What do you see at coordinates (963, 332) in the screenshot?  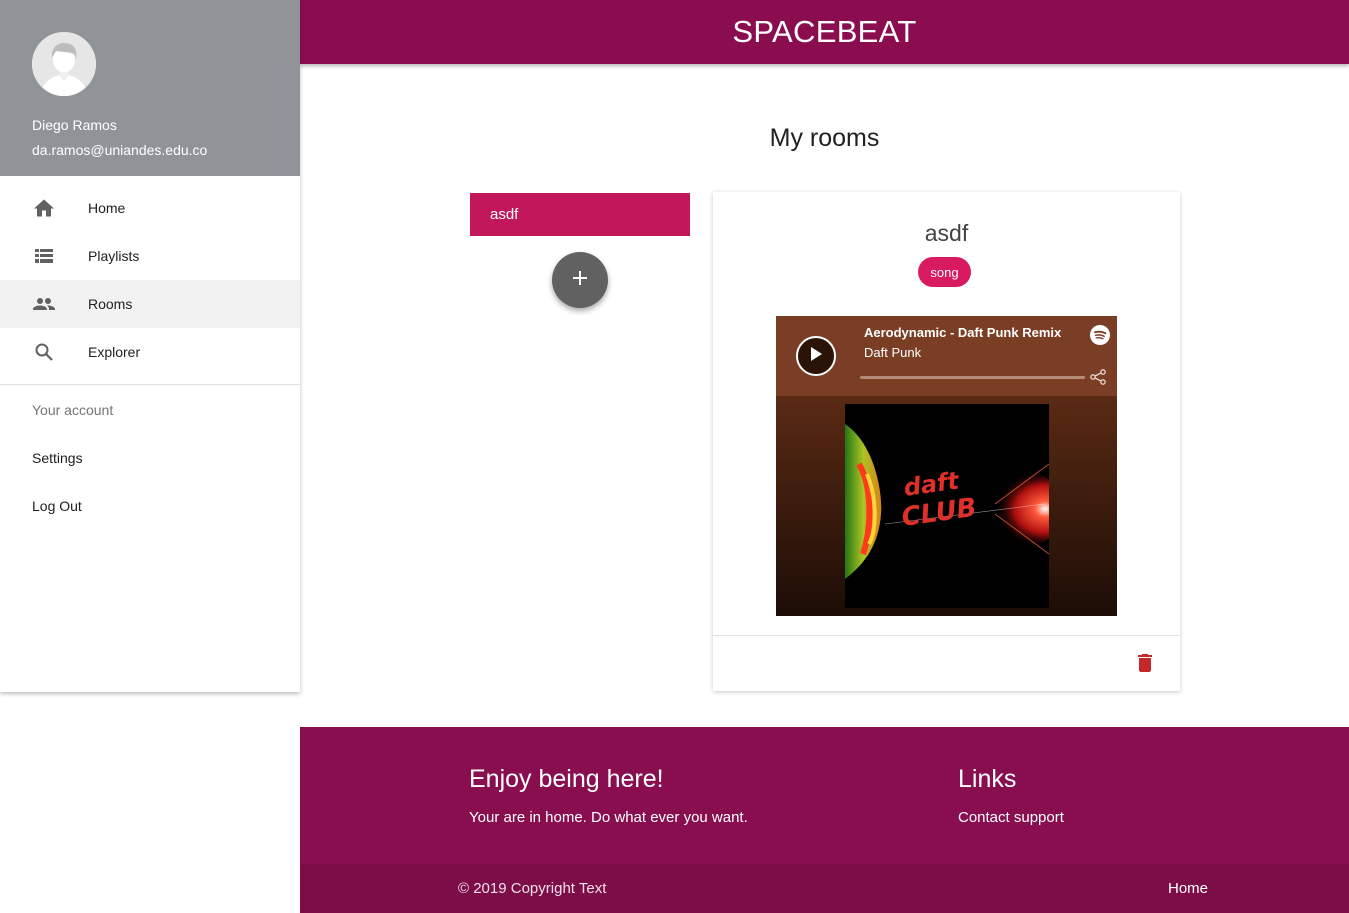 I see `track-title: Aerodynamic - Daft Punk Remix` at bounding box center [963, 332].